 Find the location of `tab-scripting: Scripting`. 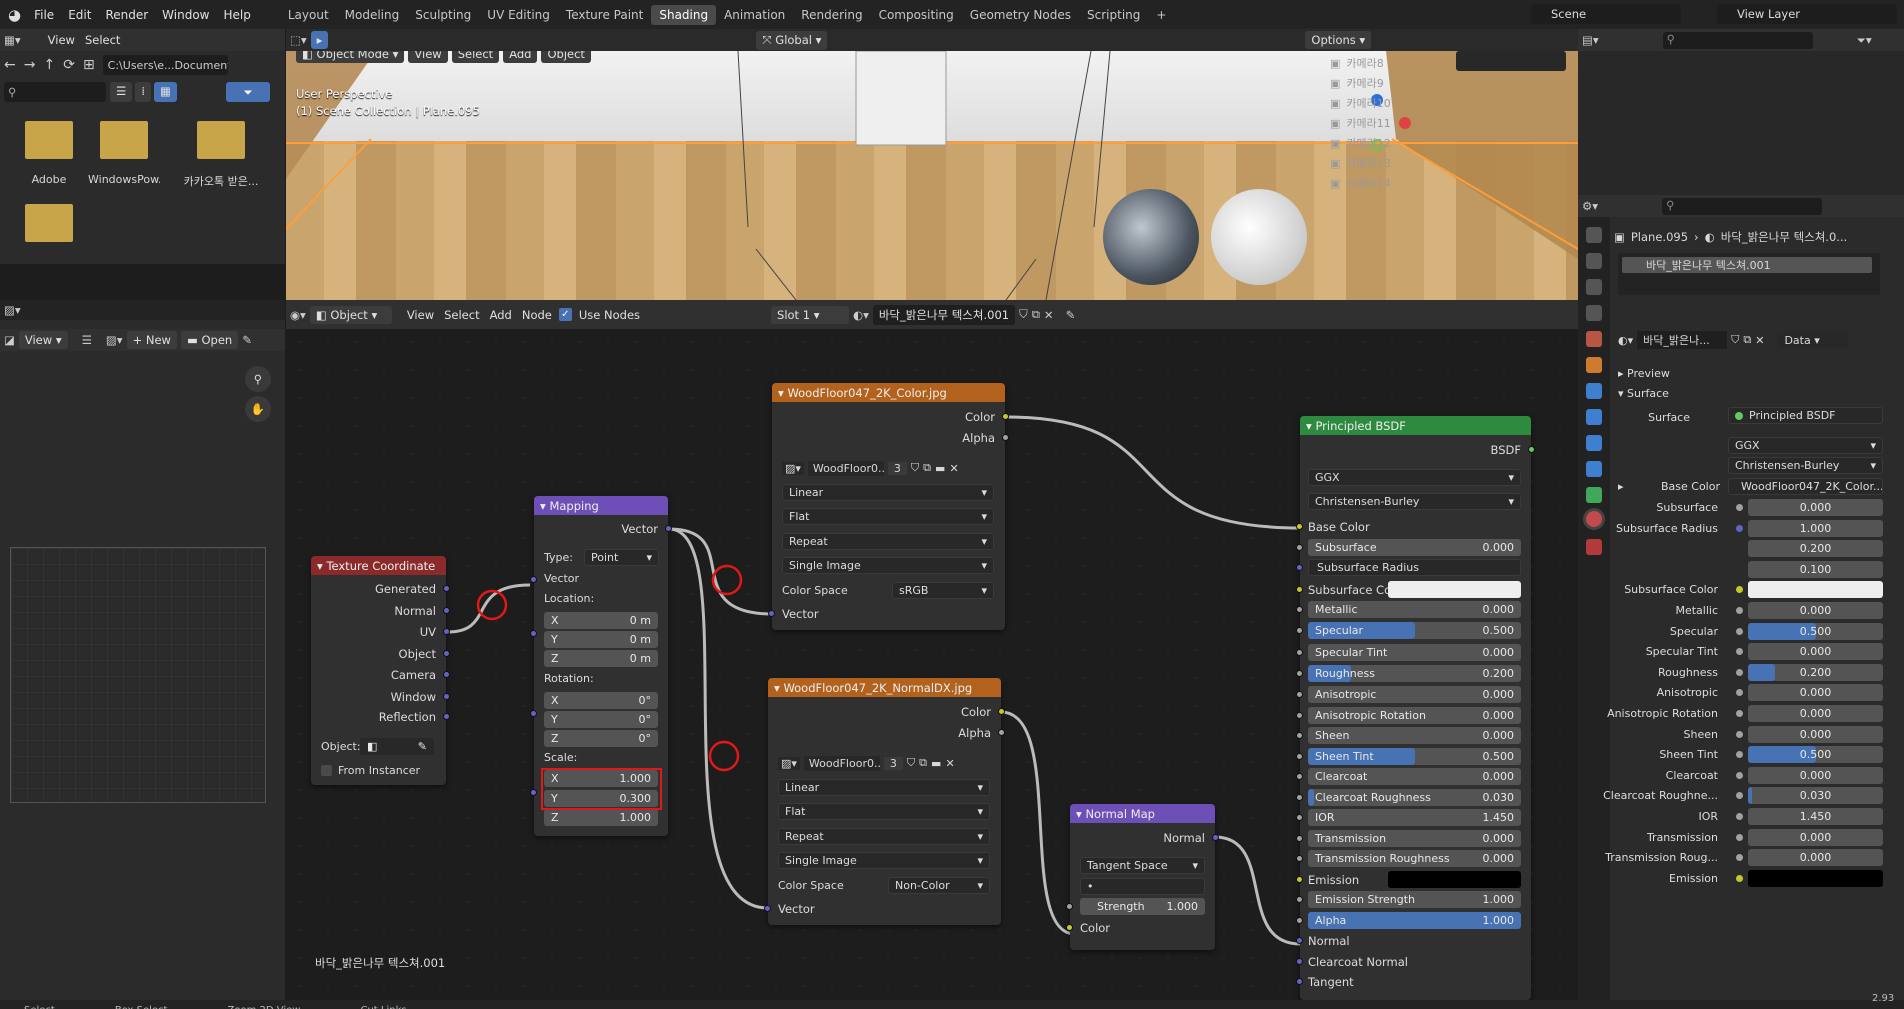

tab-scripting: Scripting is located at coordinates (1113, 15).